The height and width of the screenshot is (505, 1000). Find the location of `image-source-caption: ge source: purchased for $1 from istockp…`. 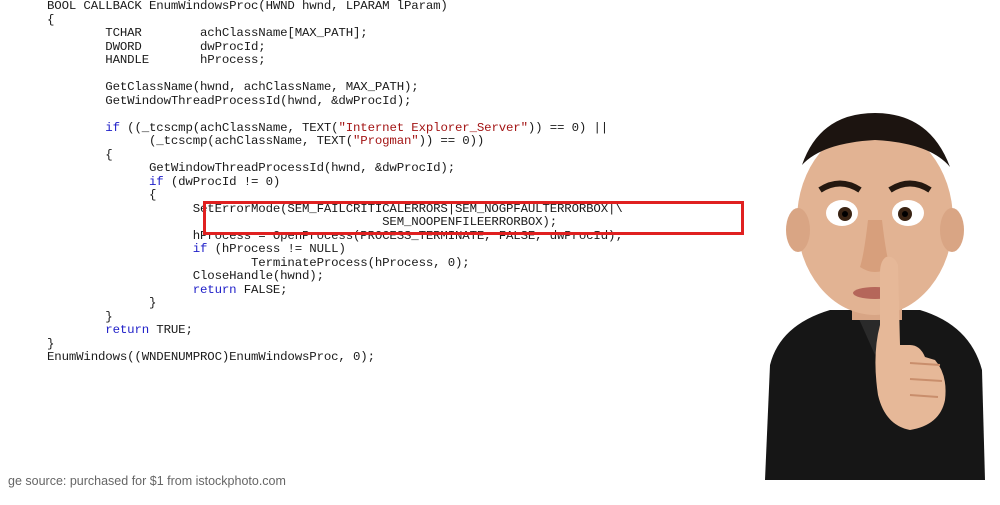

image-source-caption: ge source: purchased for $1 from istockp… is located at coordinates (147, 481).